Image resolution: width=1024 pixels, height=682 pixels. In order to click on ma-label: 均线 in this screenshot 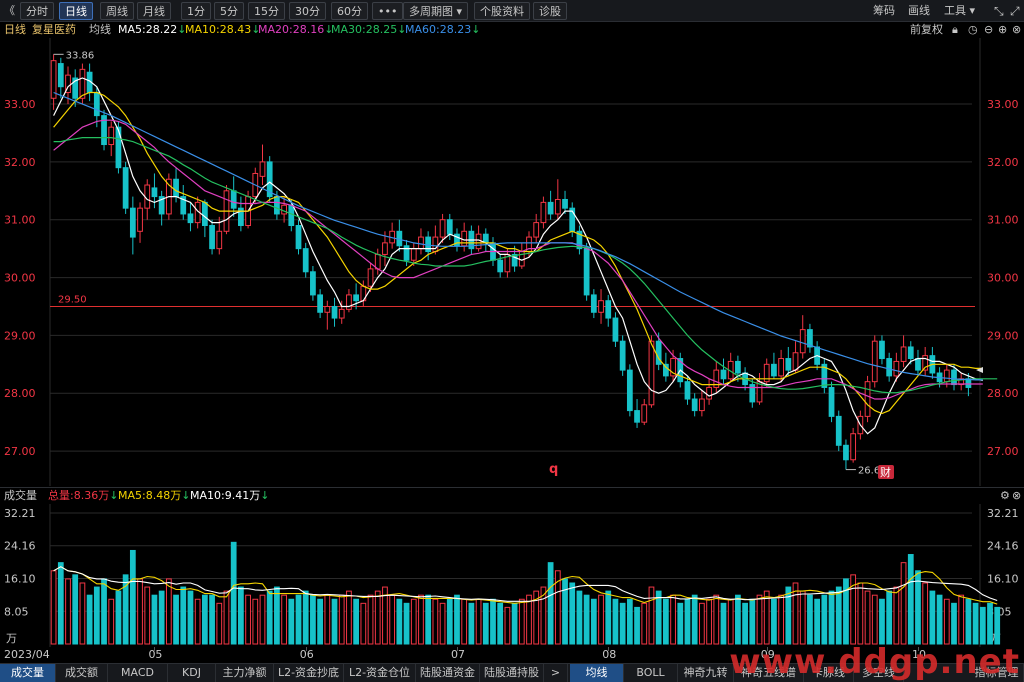, I will do `click(100, 30)`.